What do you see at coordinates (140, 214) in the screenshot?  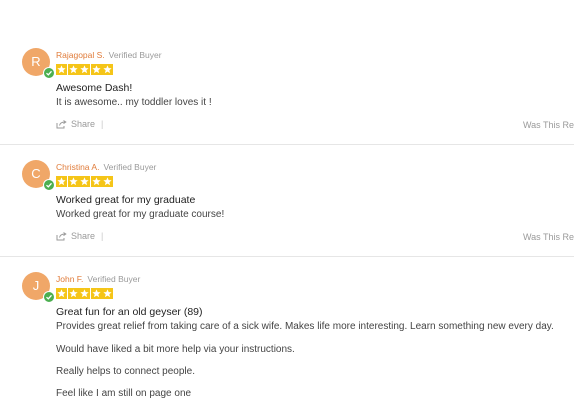 I see `review-body: Worked great for my graduate course!` at bounding box center [140, 214].